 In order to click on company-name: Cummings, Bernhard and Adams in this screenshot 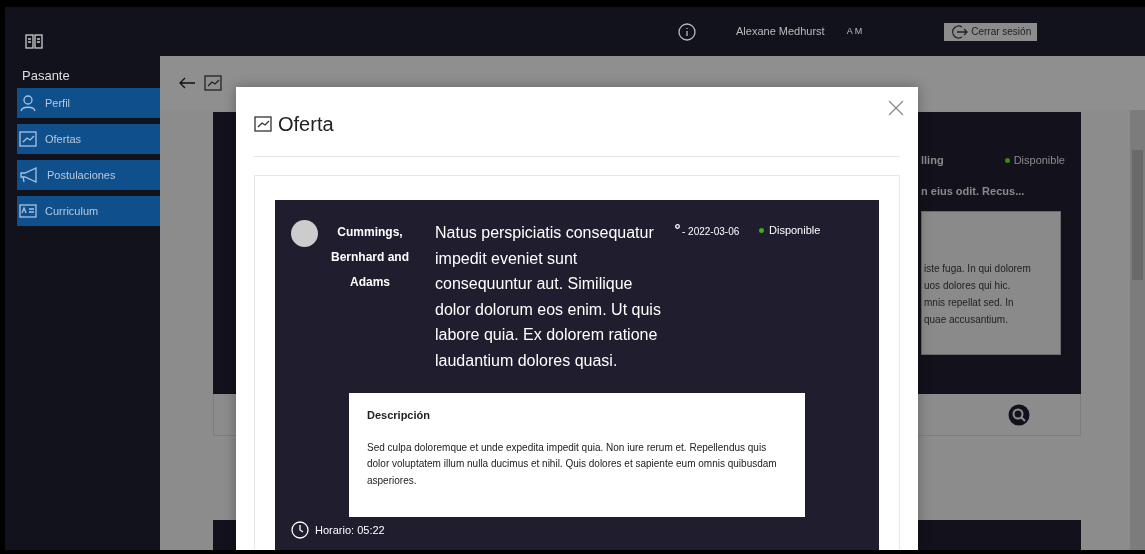, I will do `click(370, 257)`.